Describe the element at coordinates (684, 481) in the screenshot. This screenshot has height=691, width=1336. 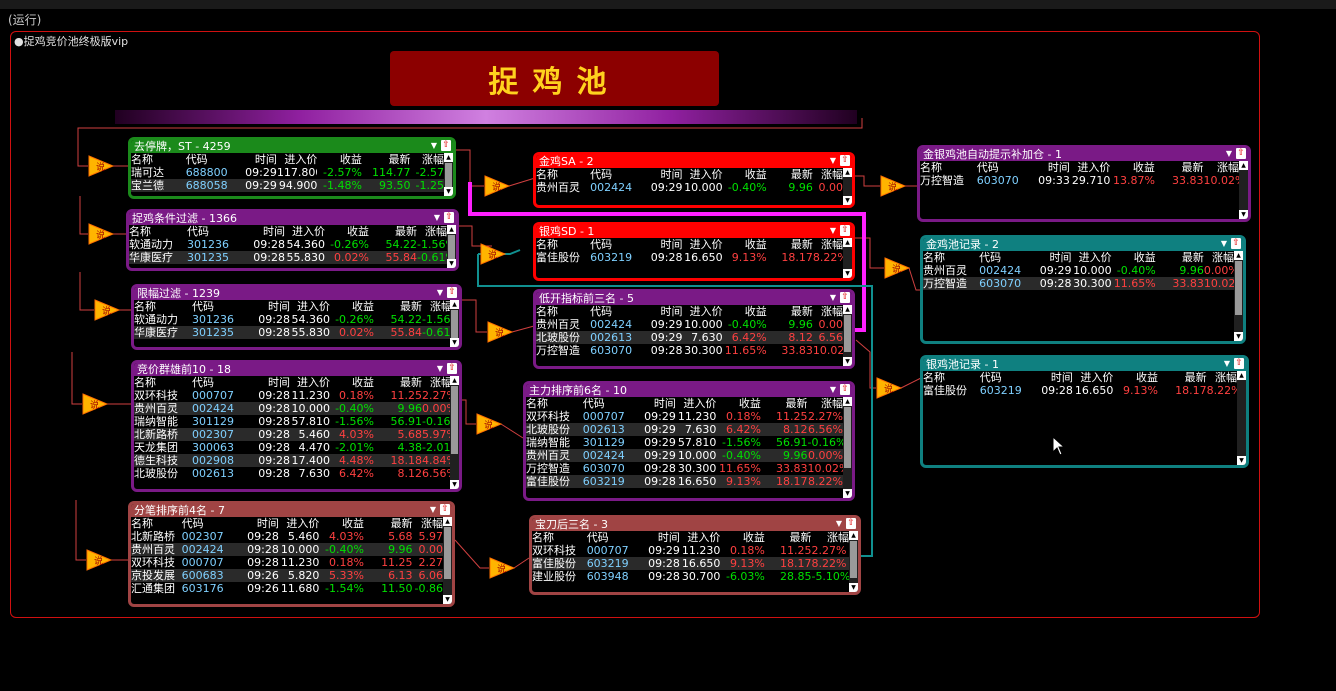
I see `table-row: 富佳股份60321909:2816.6509.13%18.178.22%` at that location.